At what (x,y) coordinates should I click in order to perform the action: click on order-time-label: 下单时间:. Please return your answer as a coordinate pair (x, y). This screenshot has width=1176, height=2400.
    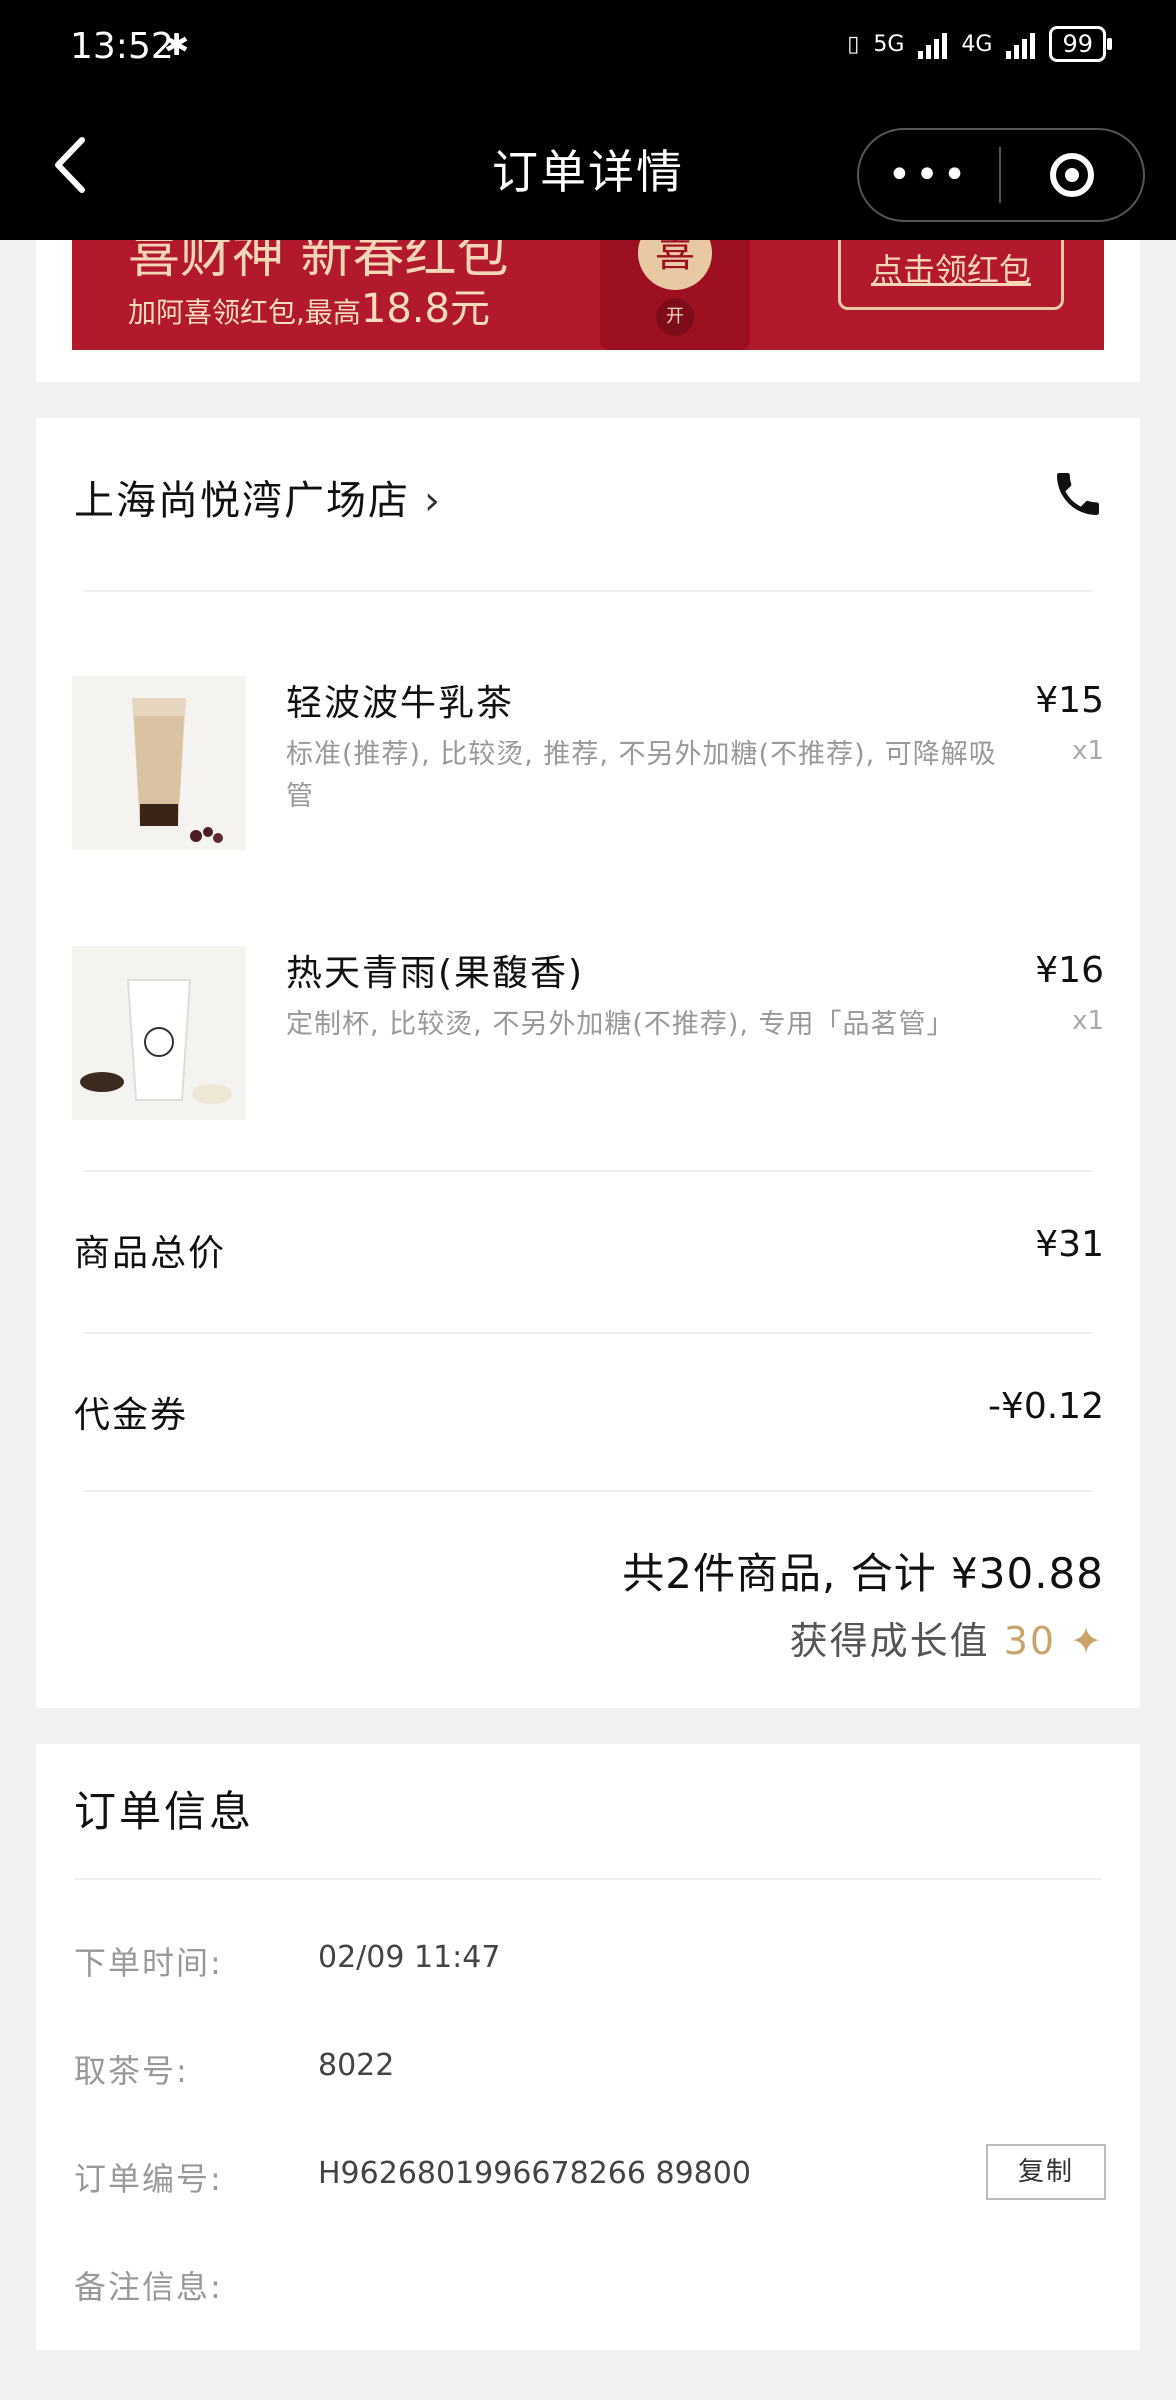
    Looking at the image, I should click on (148, 1963).